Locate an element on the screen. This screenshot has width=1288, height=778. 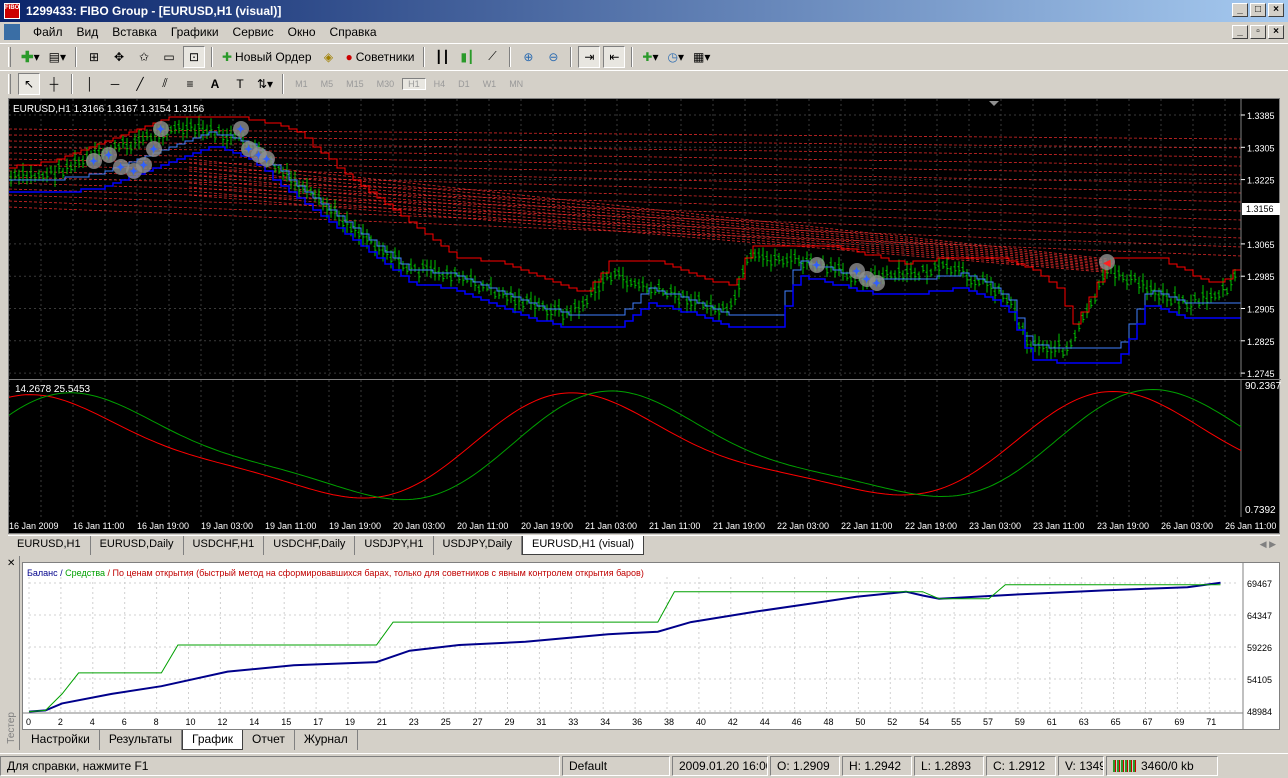
metaeditor-icon: ◈ is located at coordinates (329, 57).